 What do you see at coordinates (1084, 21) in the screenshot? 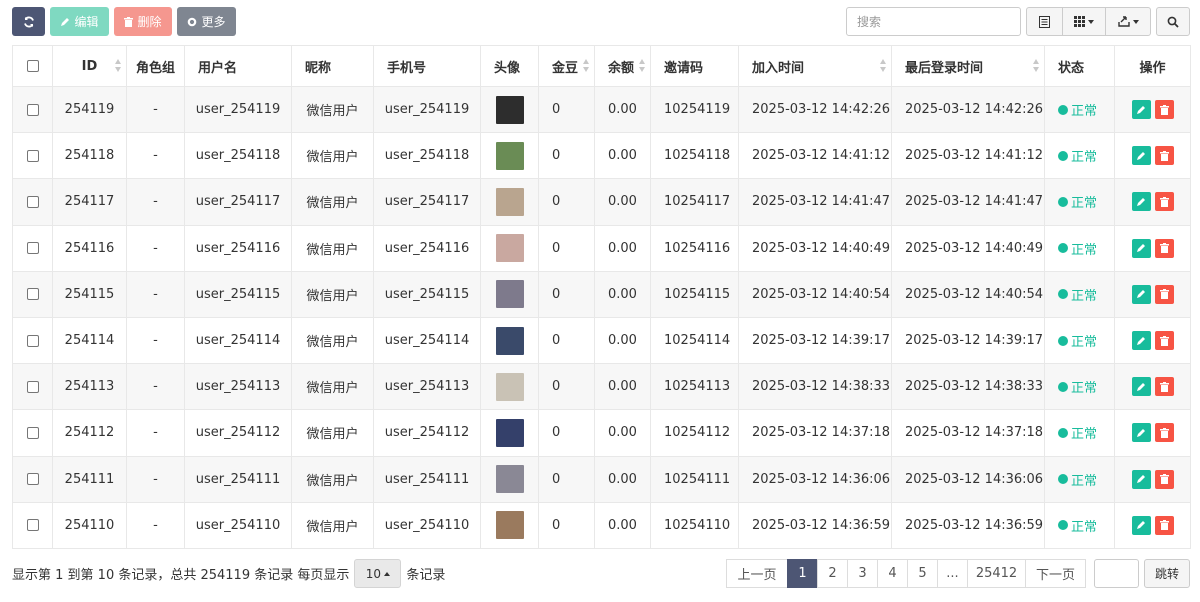
I see `columns-button` at bounding box center [1084, 21].